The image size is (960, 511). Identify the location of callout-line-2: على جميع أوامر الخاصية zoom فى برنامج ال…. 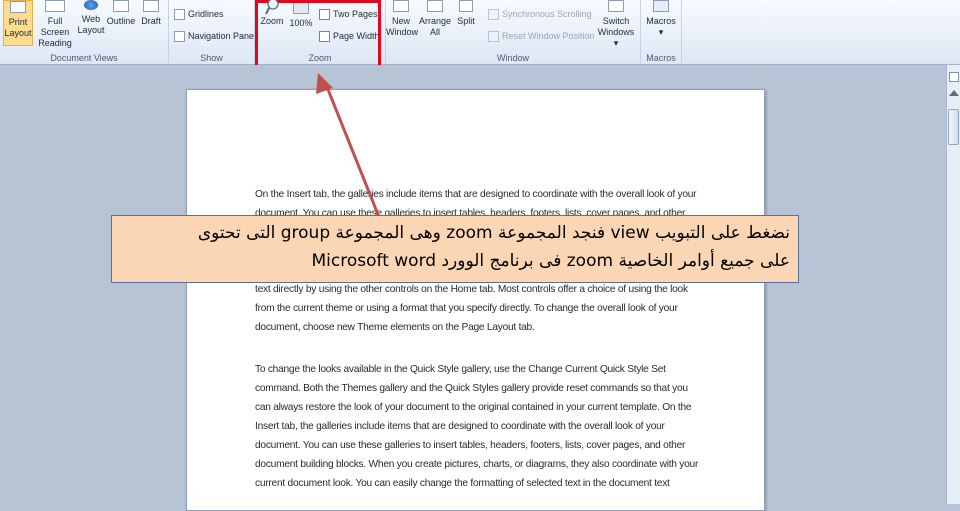
(551, 261).